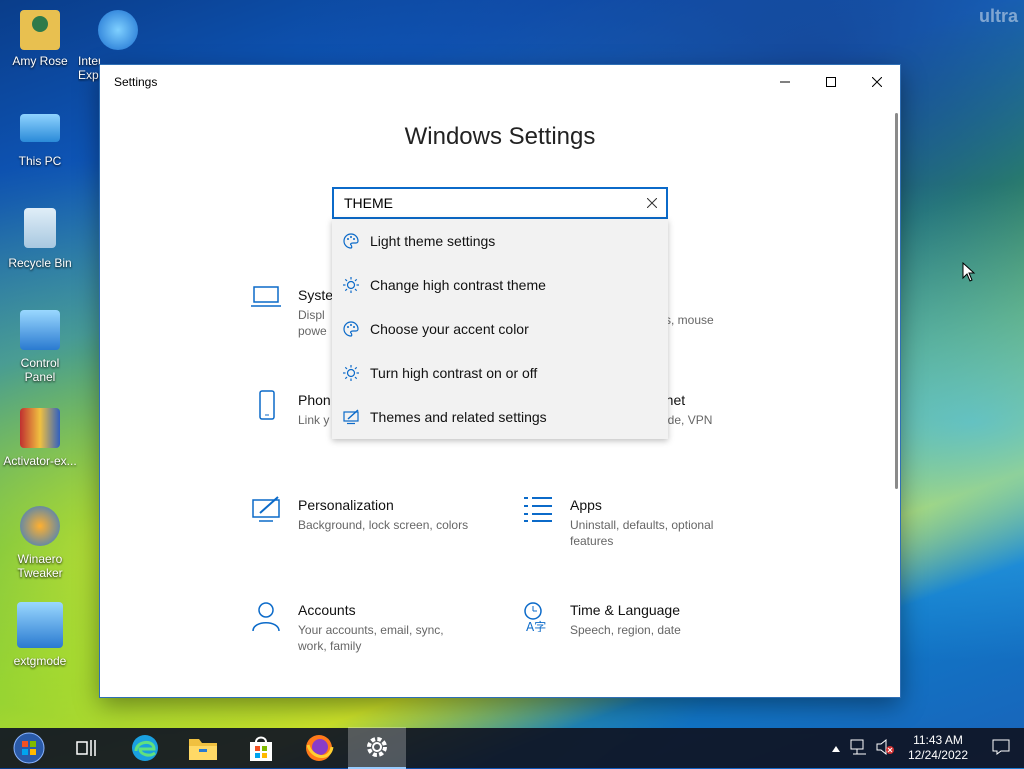 This screenshot has height=769, width=1024. What do you see at coordinates (458, 417) in the screenshot?
I see `suggestion-label: Themes and related settings` at bounding box center [458, 417].